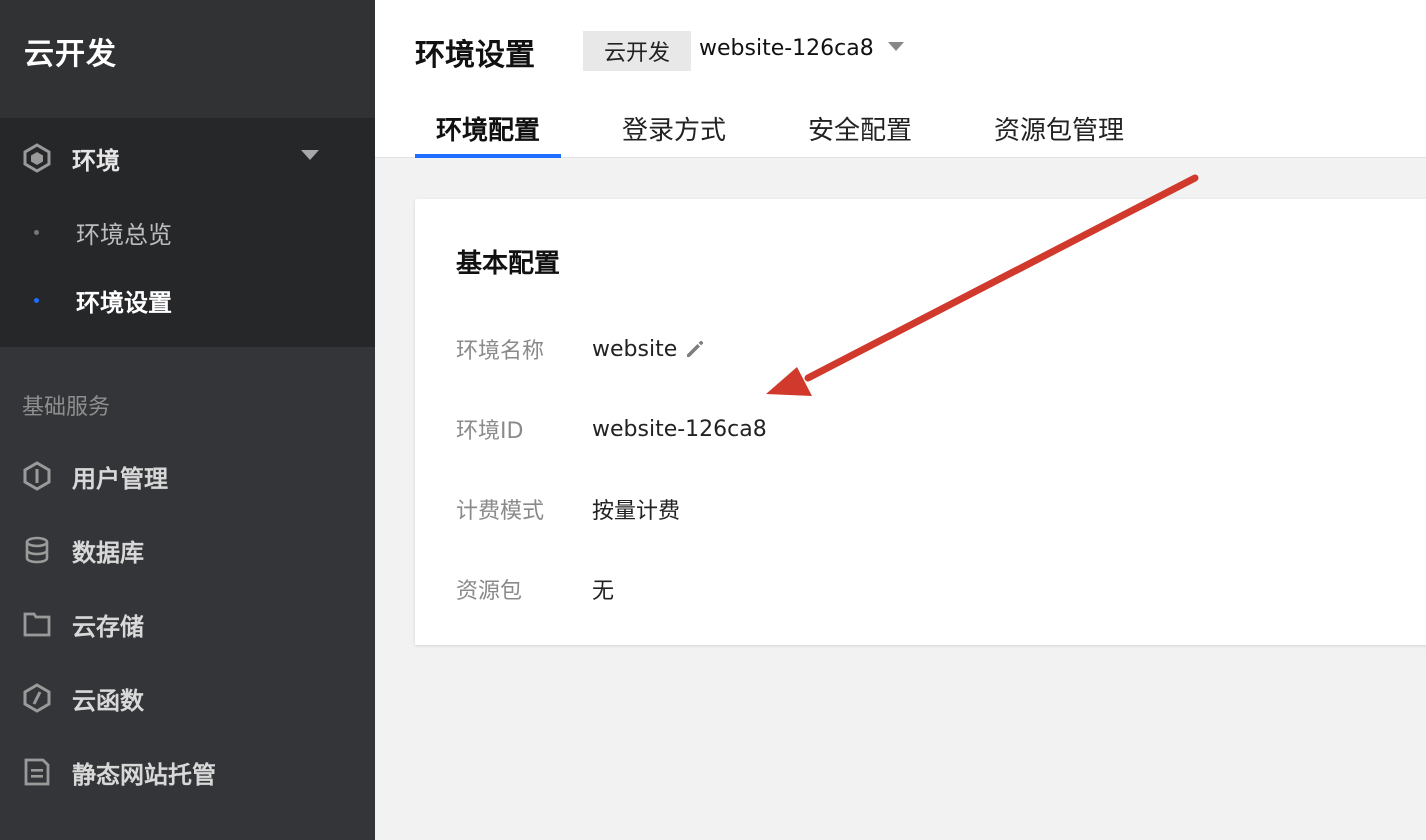  Describe the element at coordinates (489, 591) in the screenshot. I see `field-label: 资源包` at that location.